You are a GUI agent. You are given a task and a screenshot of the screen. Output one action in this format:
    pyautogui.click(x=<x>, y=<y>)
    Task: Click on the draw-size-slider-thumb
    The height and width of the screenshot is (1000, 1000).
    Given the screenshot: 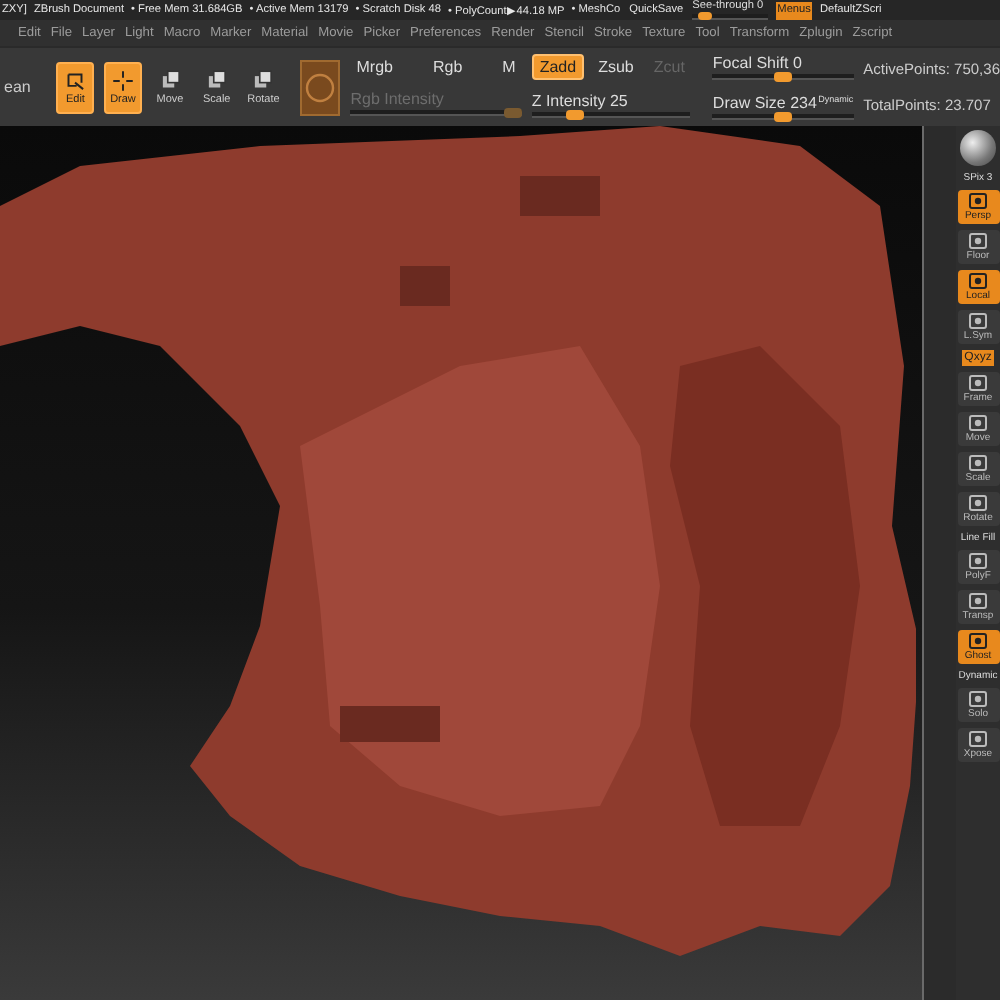 What is the action you would take?
    pyautogui.click(x=783, y=116)
    